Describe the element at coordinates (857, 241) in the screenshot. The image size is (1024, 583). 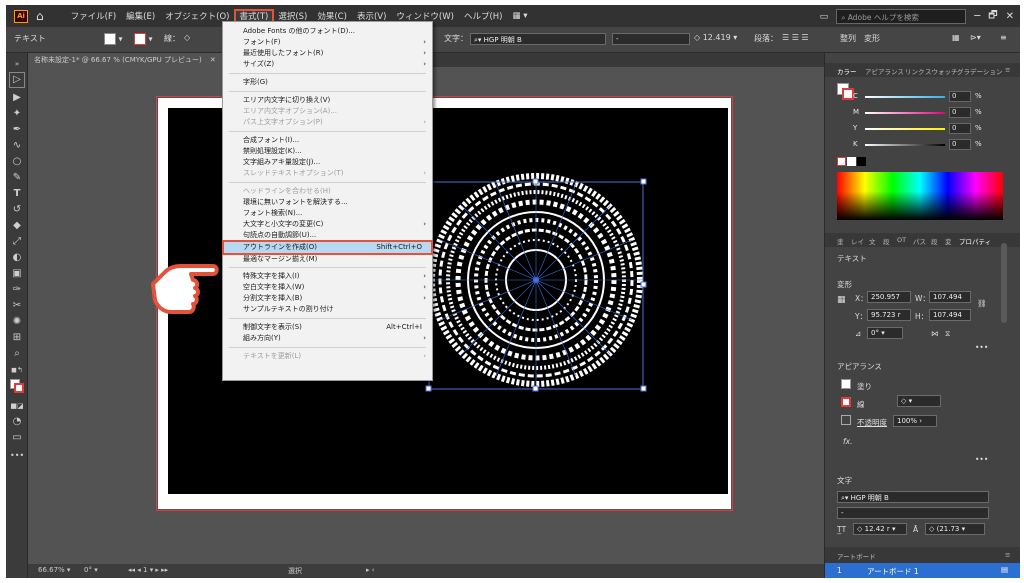
I see `tab-layers-short: レイ` at that location.